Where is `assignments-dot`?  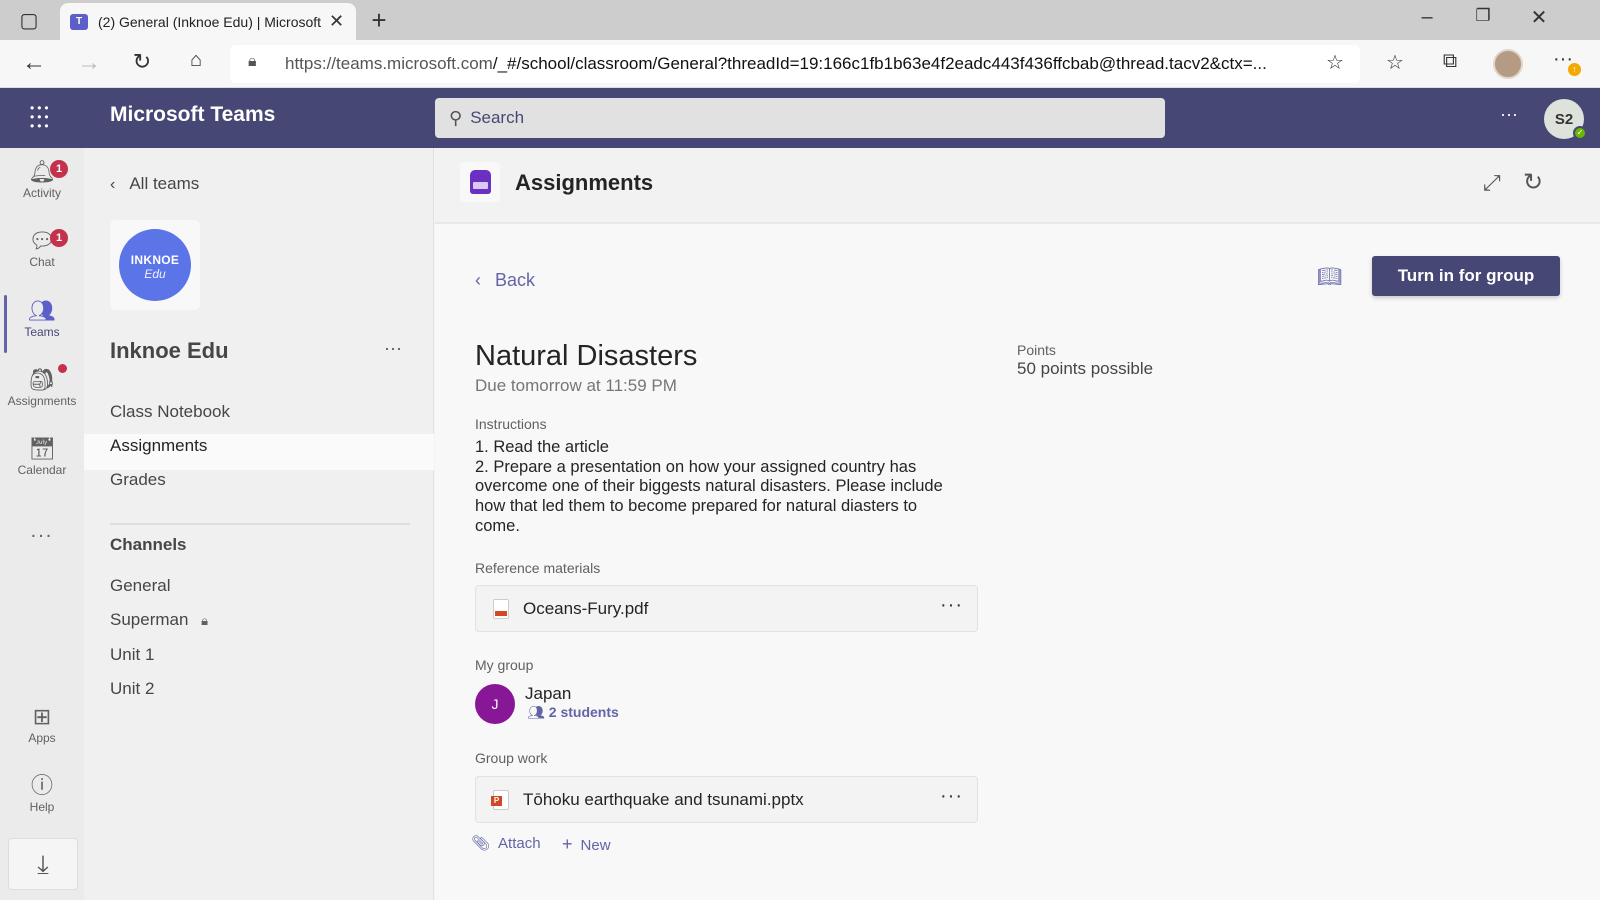
assignments-dot is located at coordinates (62, 368).